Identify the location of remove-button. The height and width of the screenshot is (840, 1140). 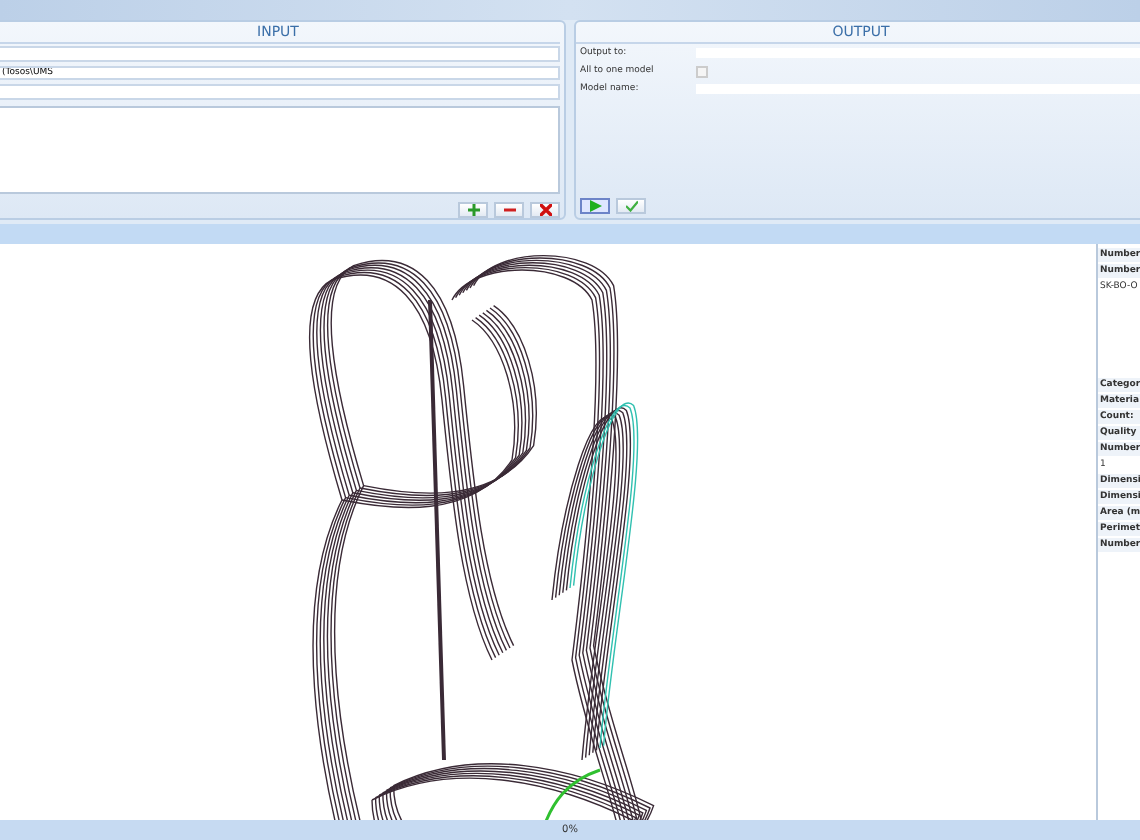
(509, 209).